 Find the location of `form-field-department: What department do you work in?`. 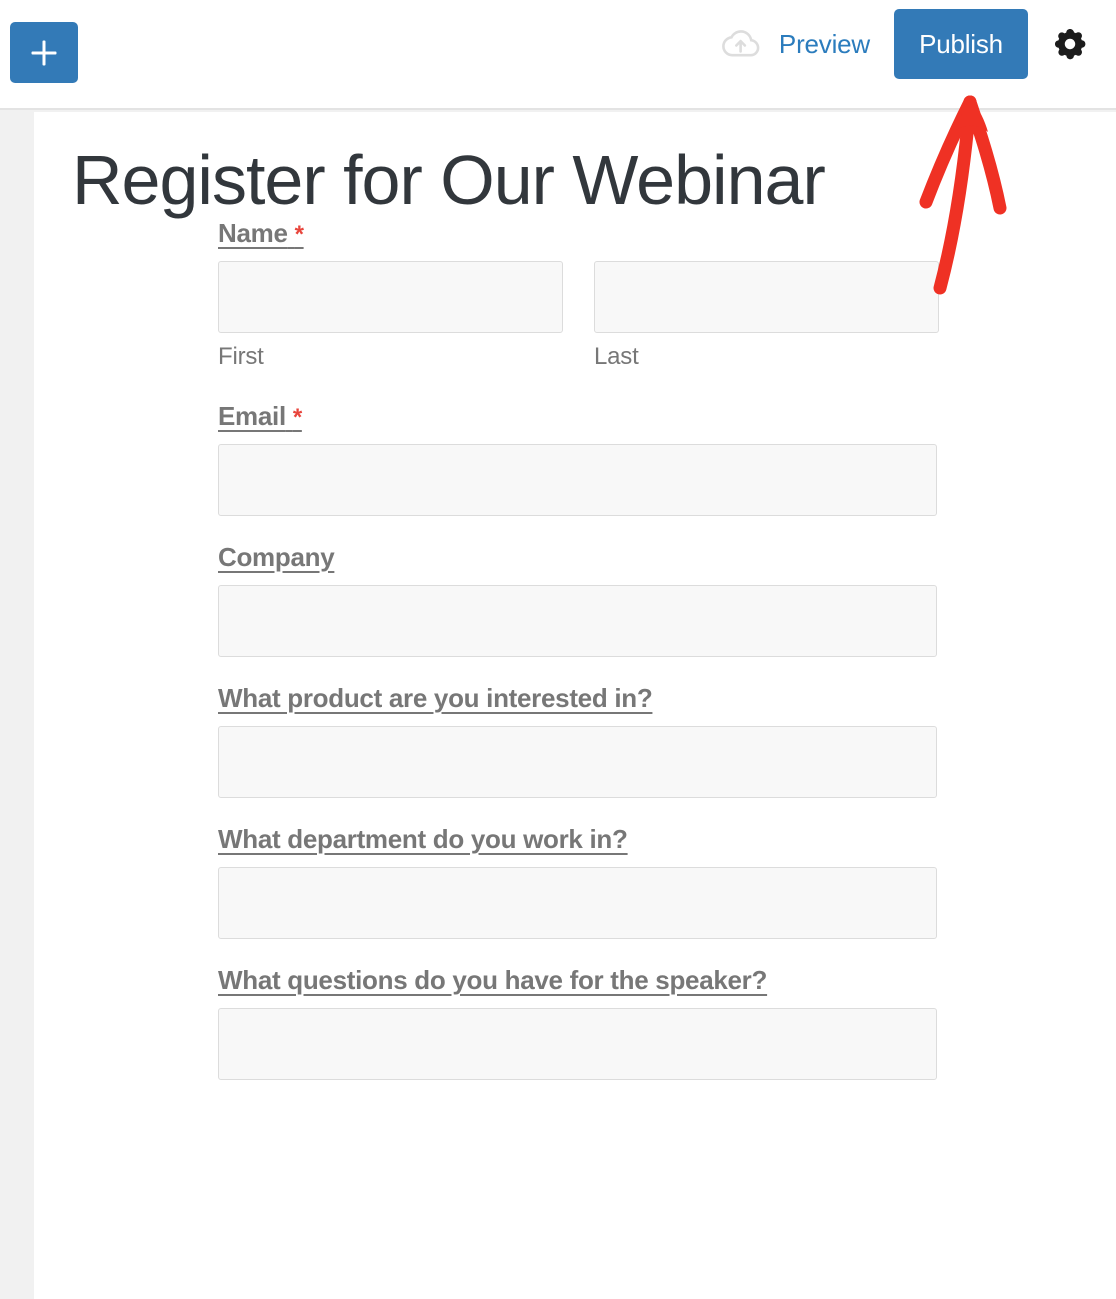

form-field-department: What department do you work in? is located at coordinates (667, 881).